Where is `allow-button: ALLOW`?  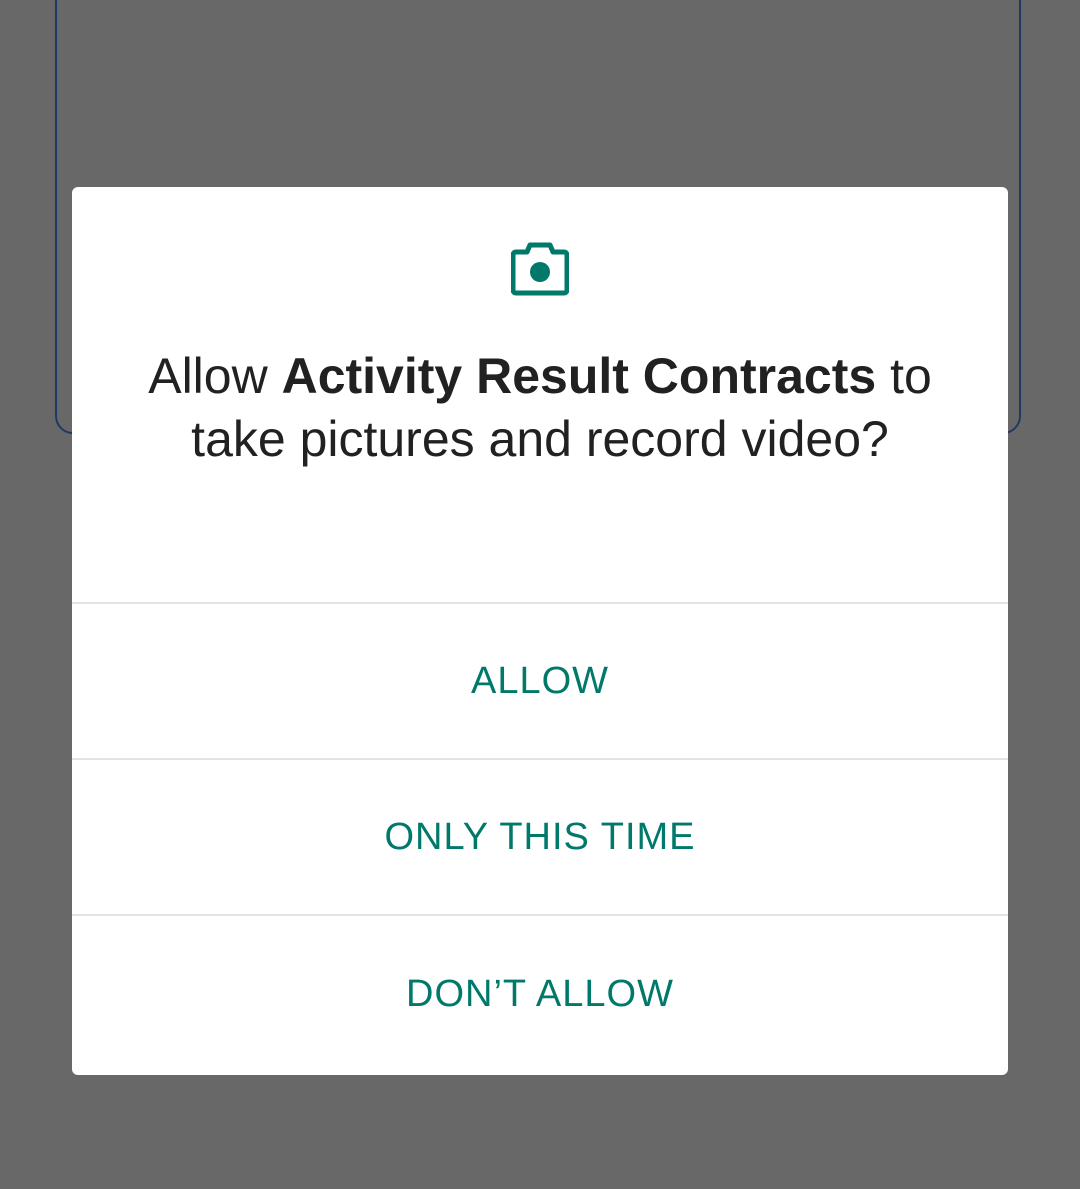 allow-button: ALLOW is located at coordinates (540, 682).